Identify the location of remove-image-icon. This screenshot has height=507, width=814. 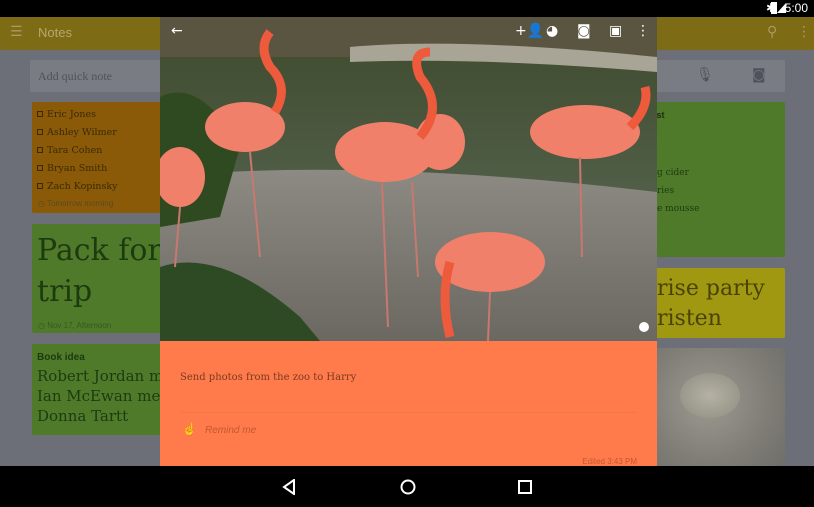
(644, 327).